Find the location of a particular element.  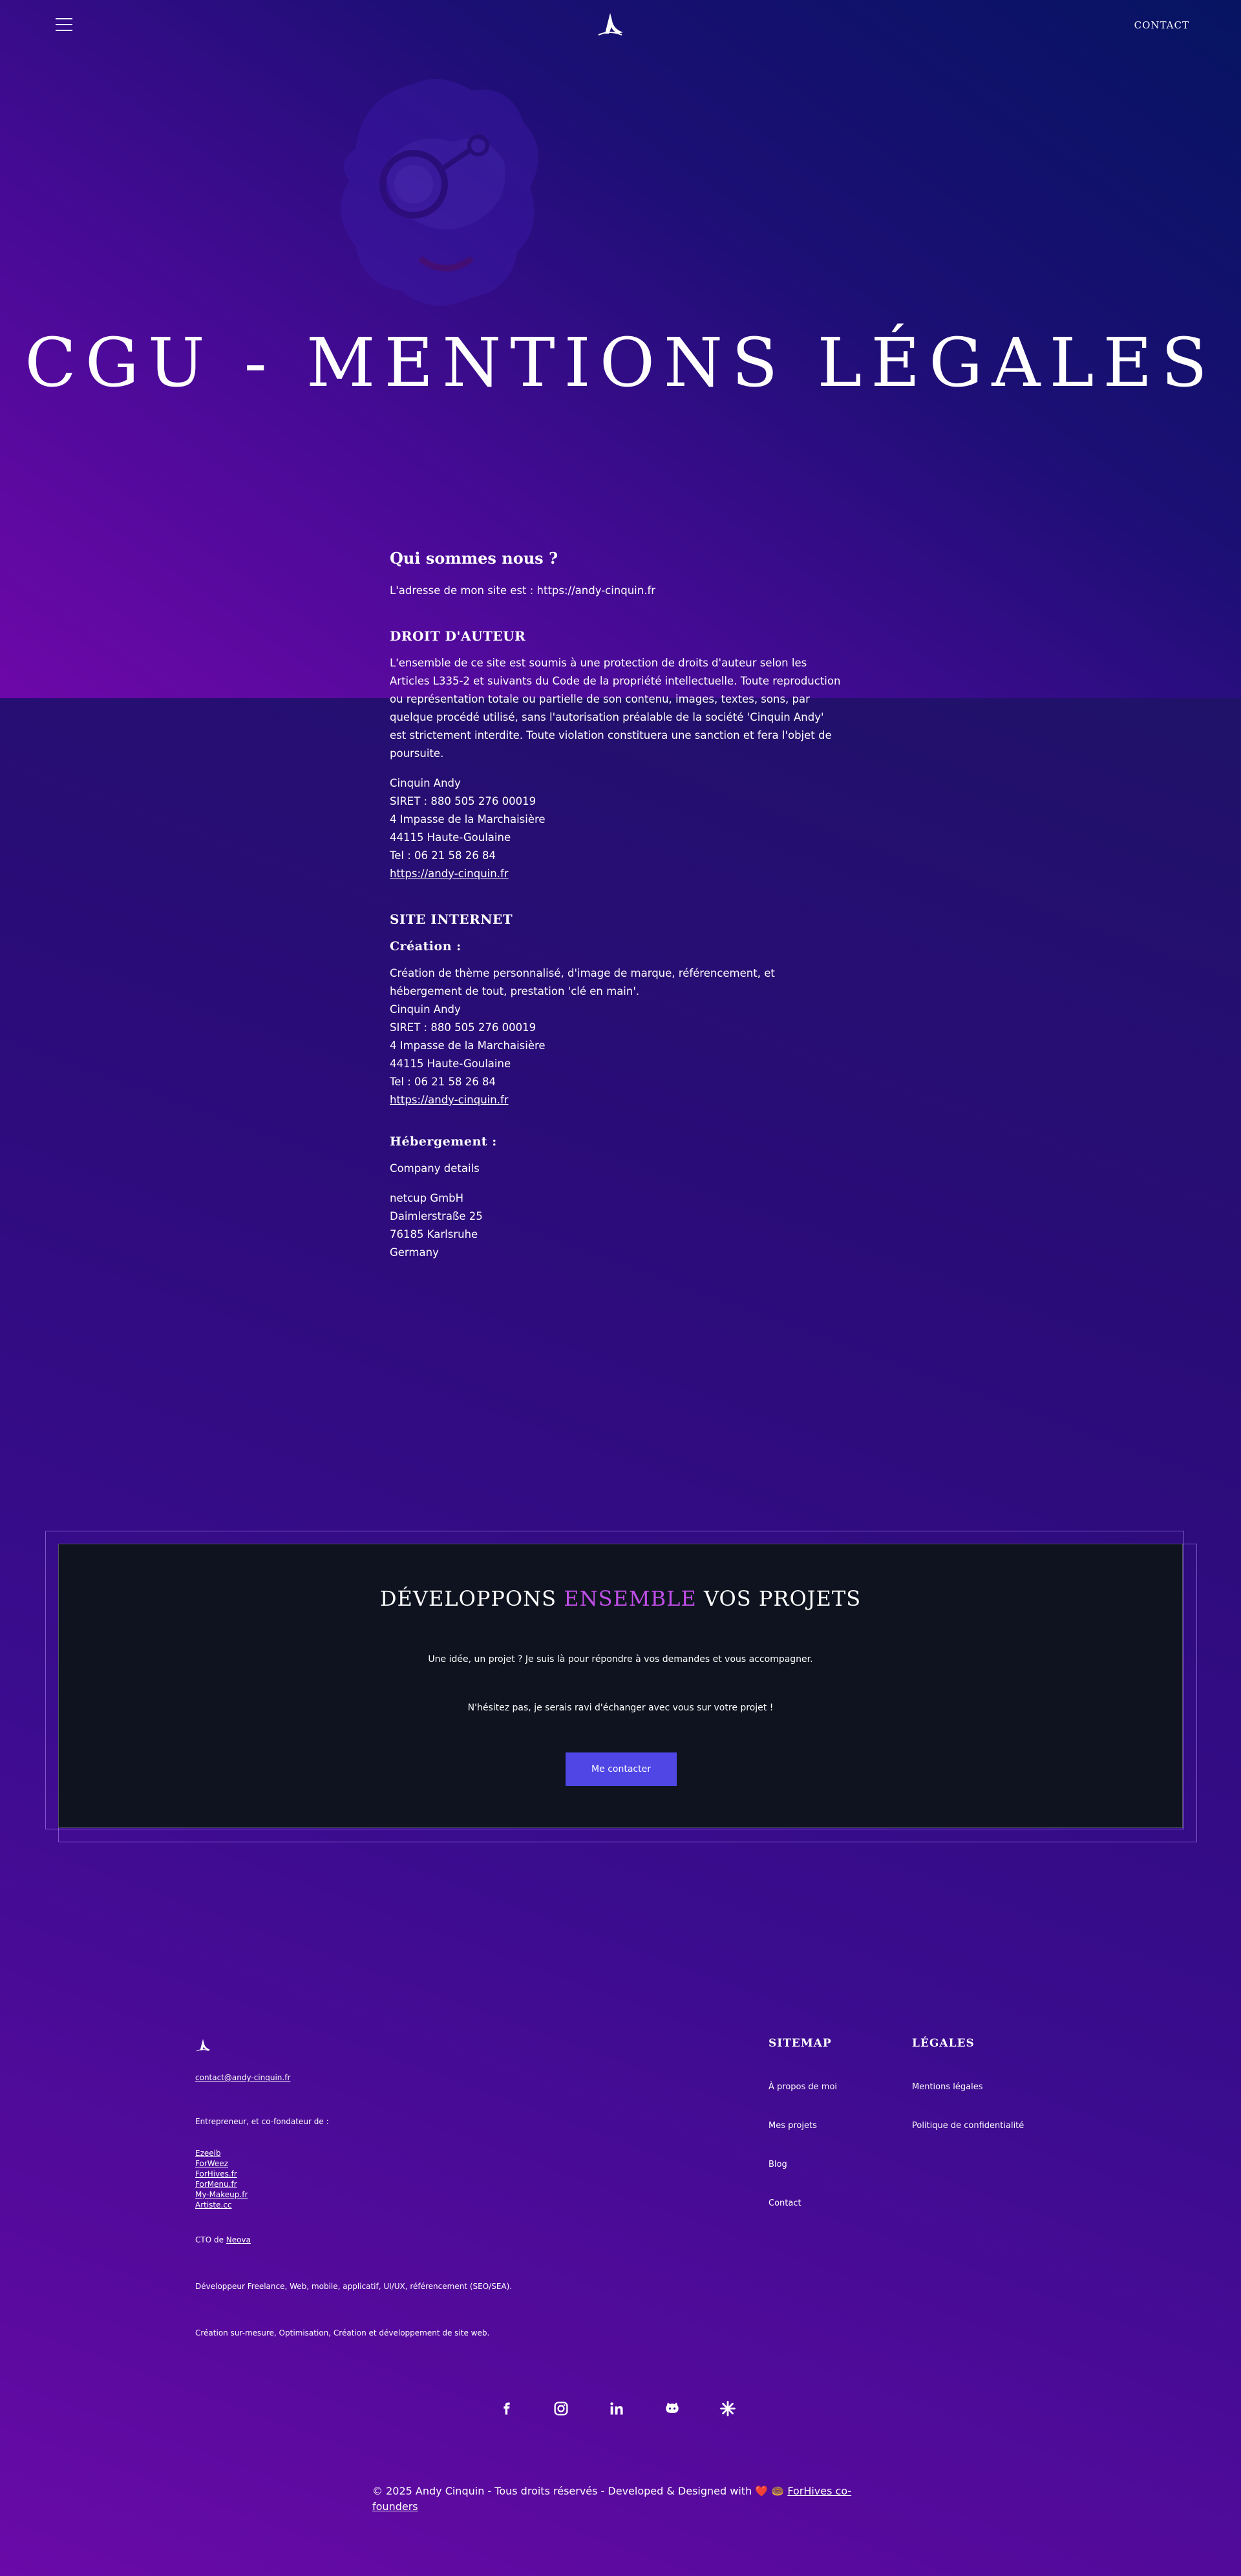

instagram-icon is located at coordinates (561, 2409).